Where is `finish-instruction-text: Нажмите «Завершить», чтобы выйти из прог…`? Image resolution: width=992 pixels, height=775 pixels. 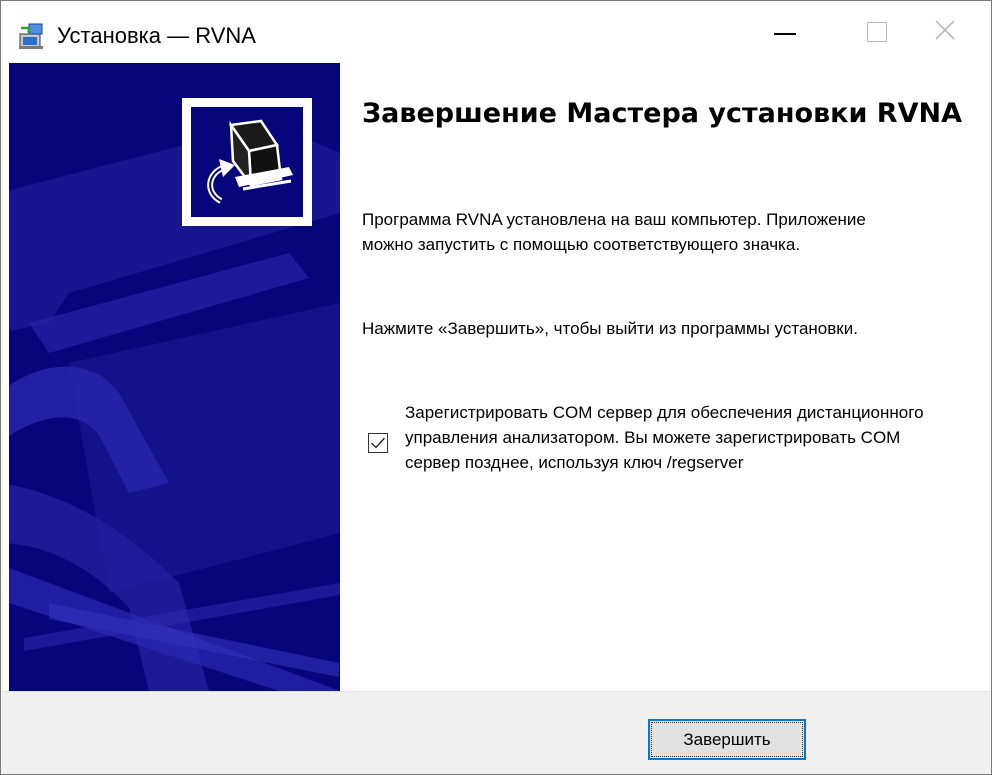 finish-instruction-text: Нажмите «Завершить», чтобы выйти из прог… is located at coordinates (610, 328).